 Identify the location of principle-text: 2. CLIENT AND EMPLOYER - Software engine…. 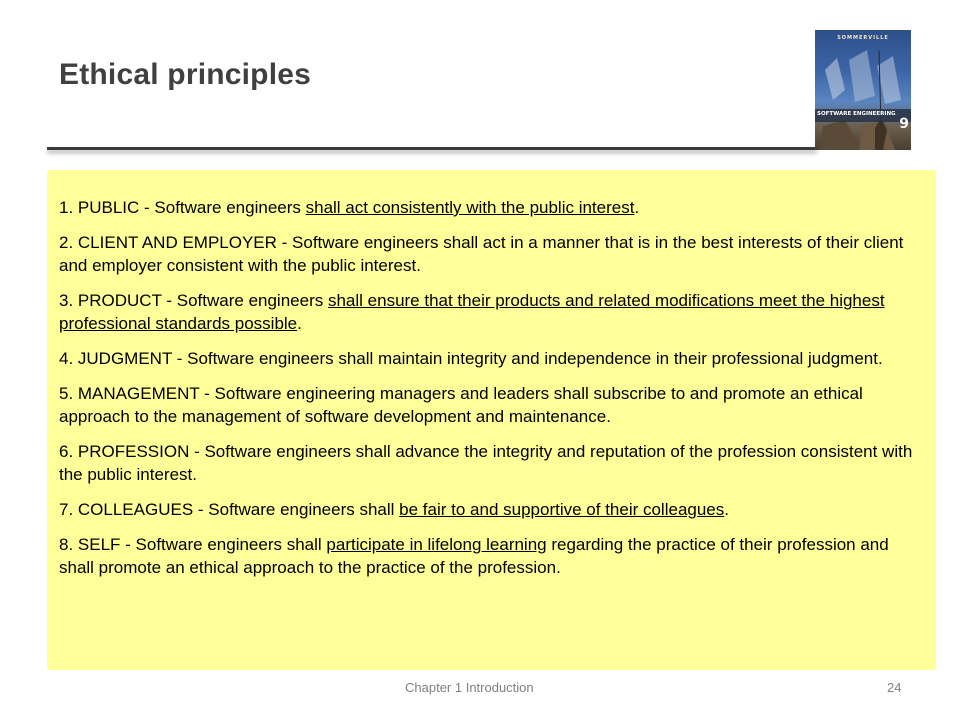
(481, 254).